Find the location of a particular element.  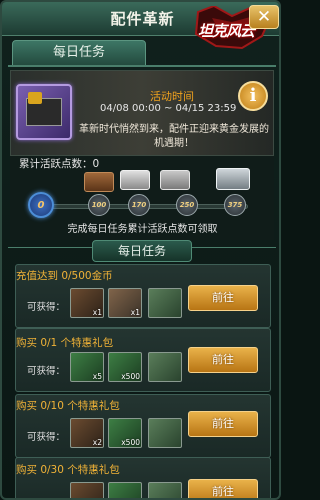

bearing-item-icon is located at coordinates (125, 490).